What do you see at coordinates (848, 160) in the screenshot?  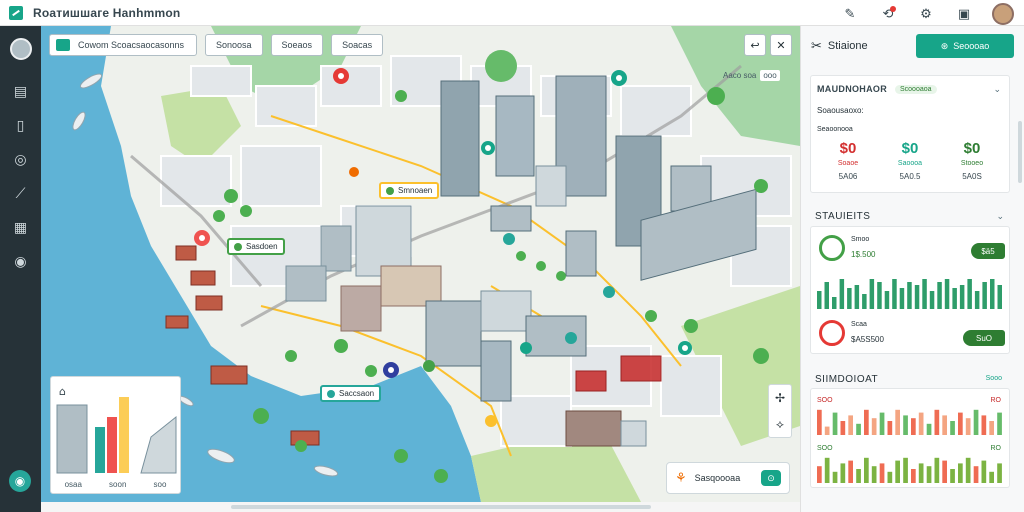 I see `stat-1: $0 Soaoe 5A06` at bounding box center [848, 160].